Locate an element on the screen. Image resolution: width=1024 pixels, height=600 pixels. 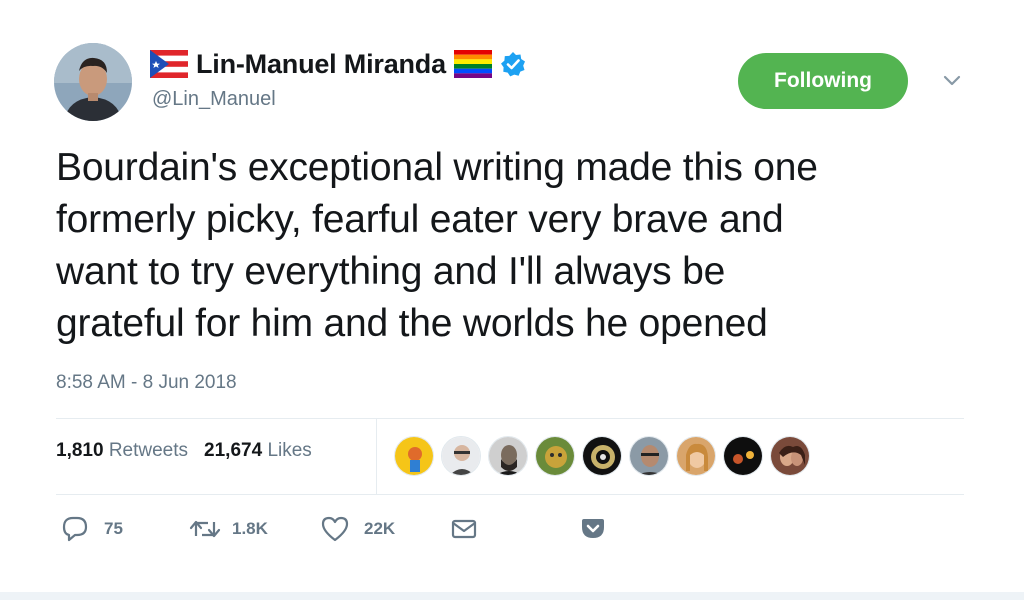
name-row: Lin-Manuel Miranda is located at coordinates (338, 64).